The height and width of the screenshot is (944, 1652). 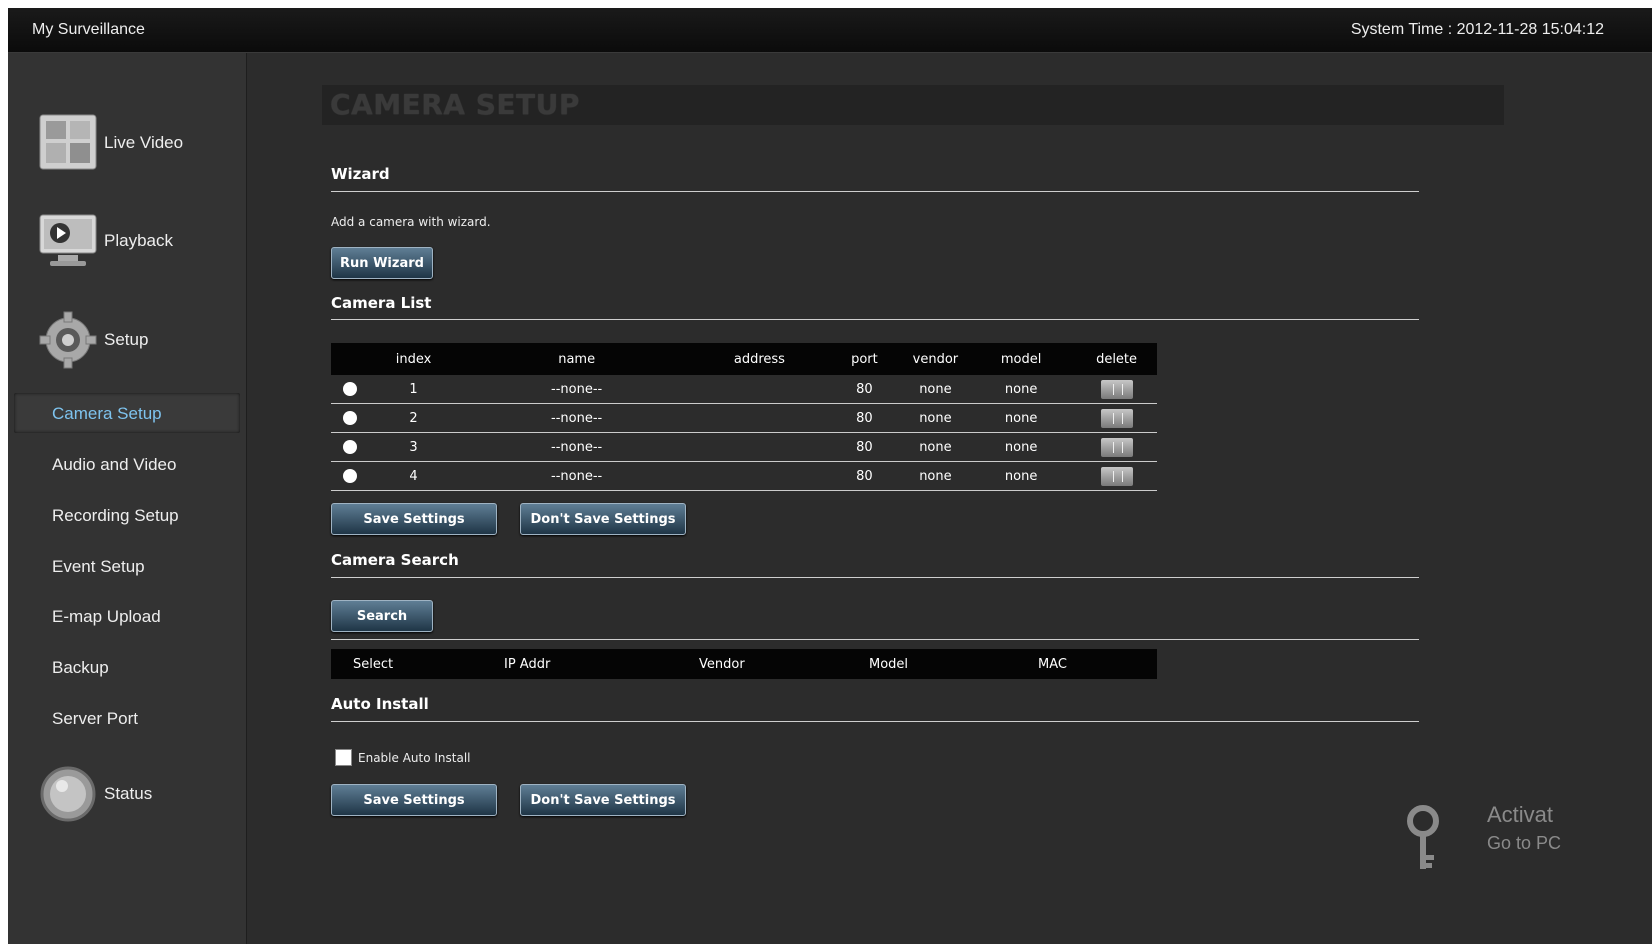 I want to click on sidebar-item-label: Playback, so click(x=138, y=240).